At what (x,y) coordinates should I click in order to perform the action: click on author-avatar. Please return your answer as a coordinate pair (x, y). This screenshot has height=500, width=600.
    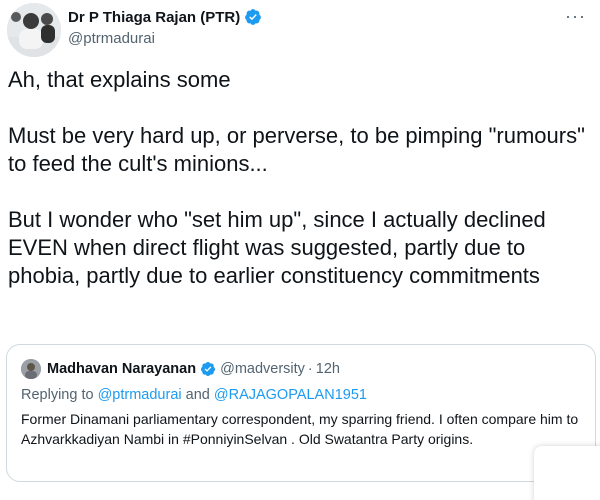
    Looking at the image, I should click on (34, 30).